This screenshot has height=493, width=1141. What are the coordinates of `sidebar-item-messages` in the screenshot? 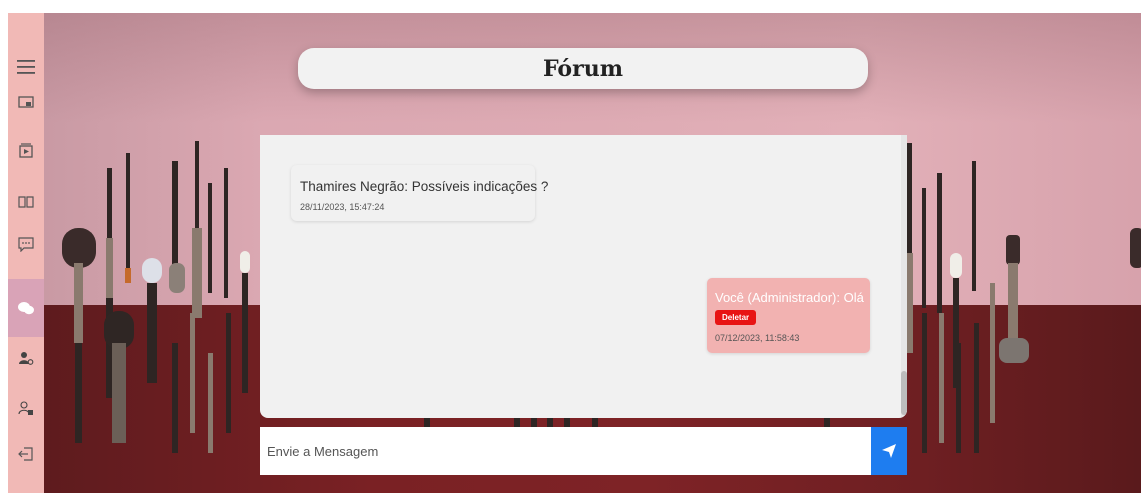 It's located at (26, 244).